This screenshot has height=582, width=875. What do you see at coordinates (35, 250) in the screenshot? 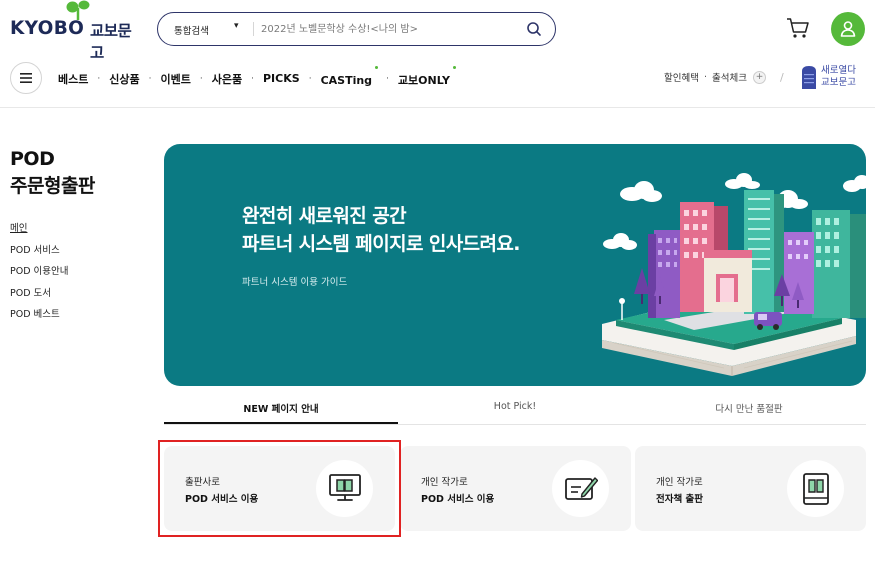
I see `sidebar-item-label: POD 서비스` at bounding box center [35, 250].